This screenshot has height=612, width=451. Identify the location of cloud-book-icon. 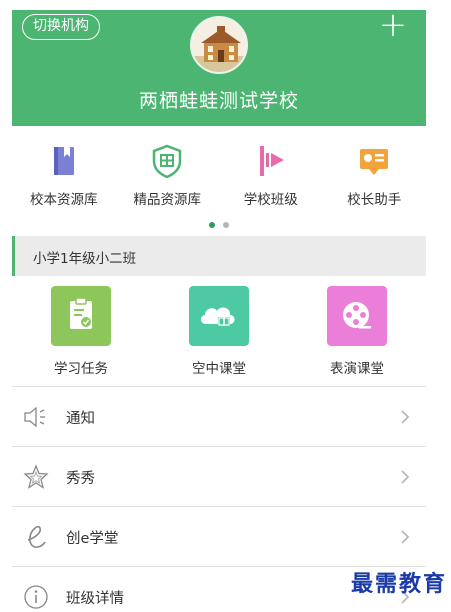
(218, 316).